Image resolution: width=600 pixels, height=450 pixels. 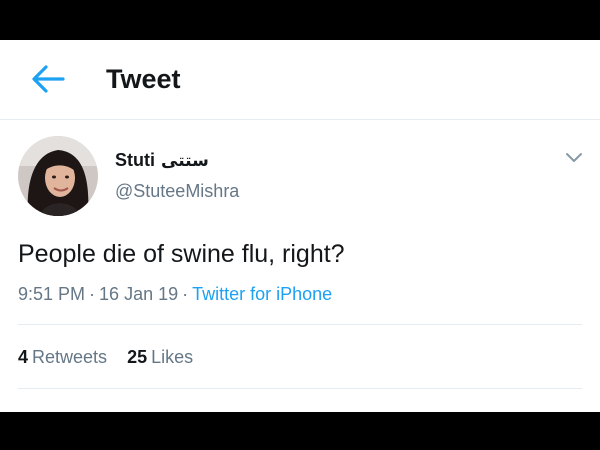 What do you see at coordinates (177, 191) in the screenshot?
I see `author-handle: @StuteeMishra` at bounding box center [177, 191].